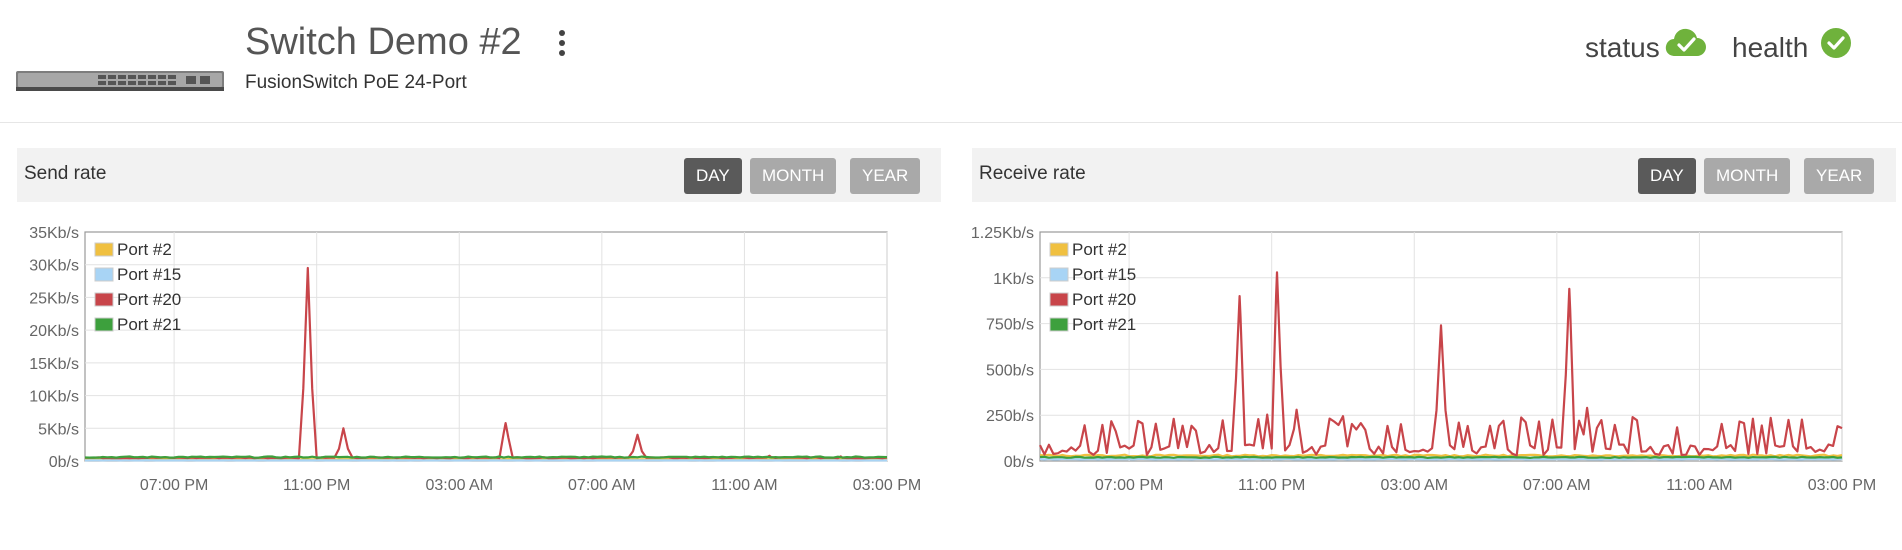 The width and height of the screenshot is (1902, 550). What do you see at coordinates (1842, 485) in the screenshot?
I see `receive-x-tick: 03:00 PM` at bounding box center [1842, 485].